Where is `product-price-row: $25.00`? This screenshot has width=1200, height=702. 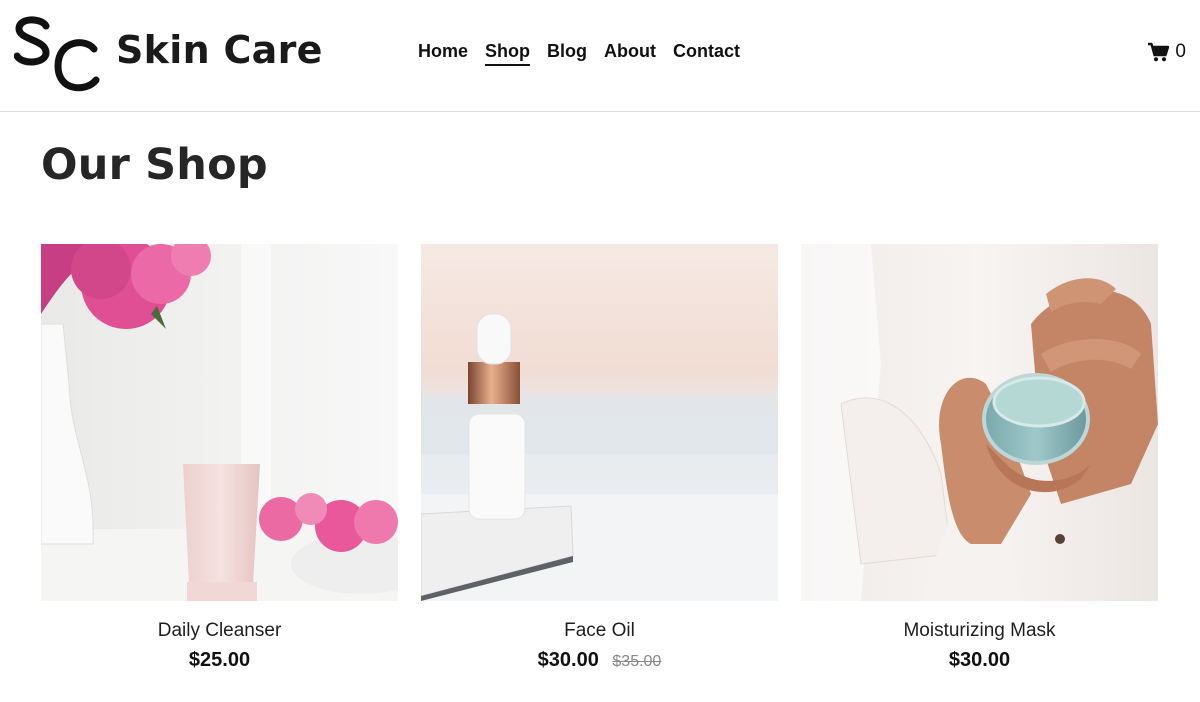 product-price-row: $25.00 is located at coordinates (219, 660).